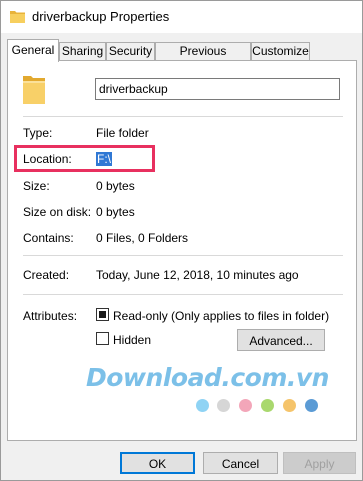  Describe the element at coordinates (240, 463) in the screenshot. I see `cancel-button: Cancel` at that location.